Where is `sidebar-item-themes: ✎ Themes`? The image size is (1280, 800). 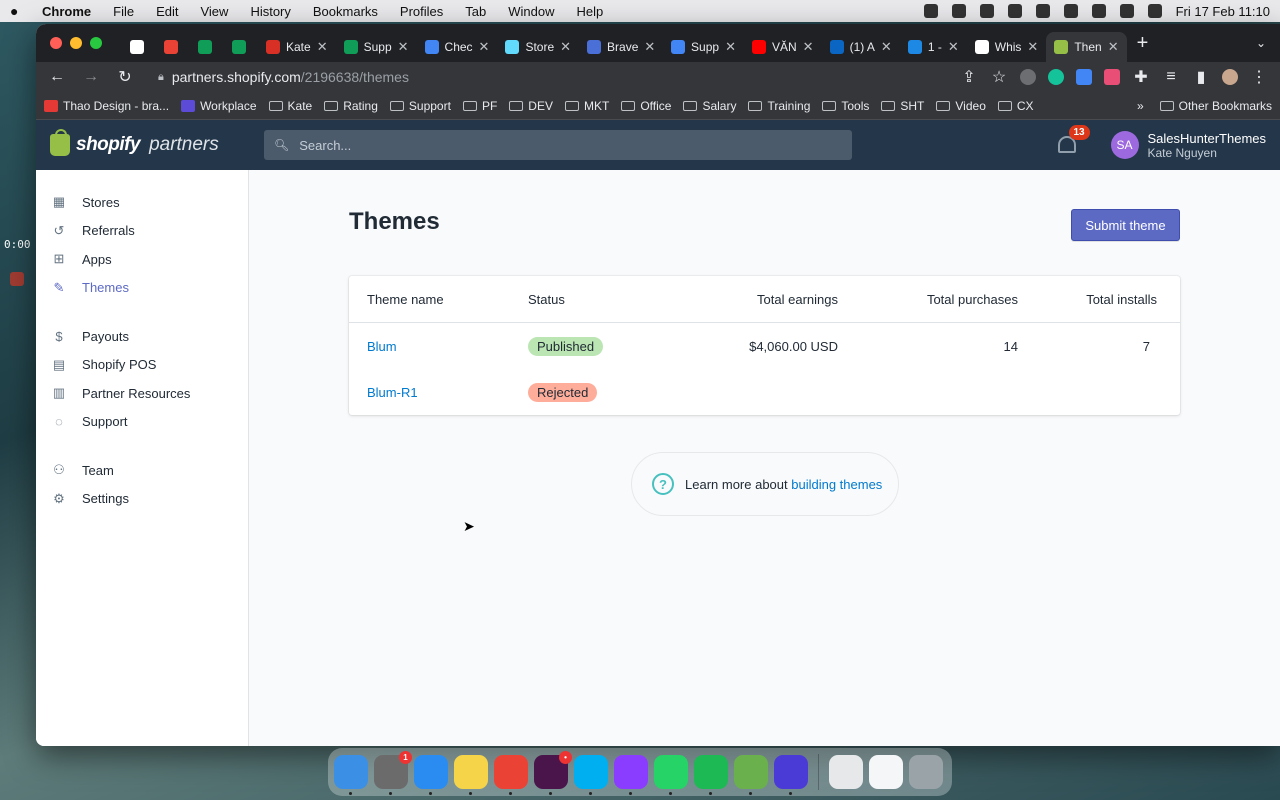 sidebar-item-themes: ✎ Themes is located at coordinates (142, 288).